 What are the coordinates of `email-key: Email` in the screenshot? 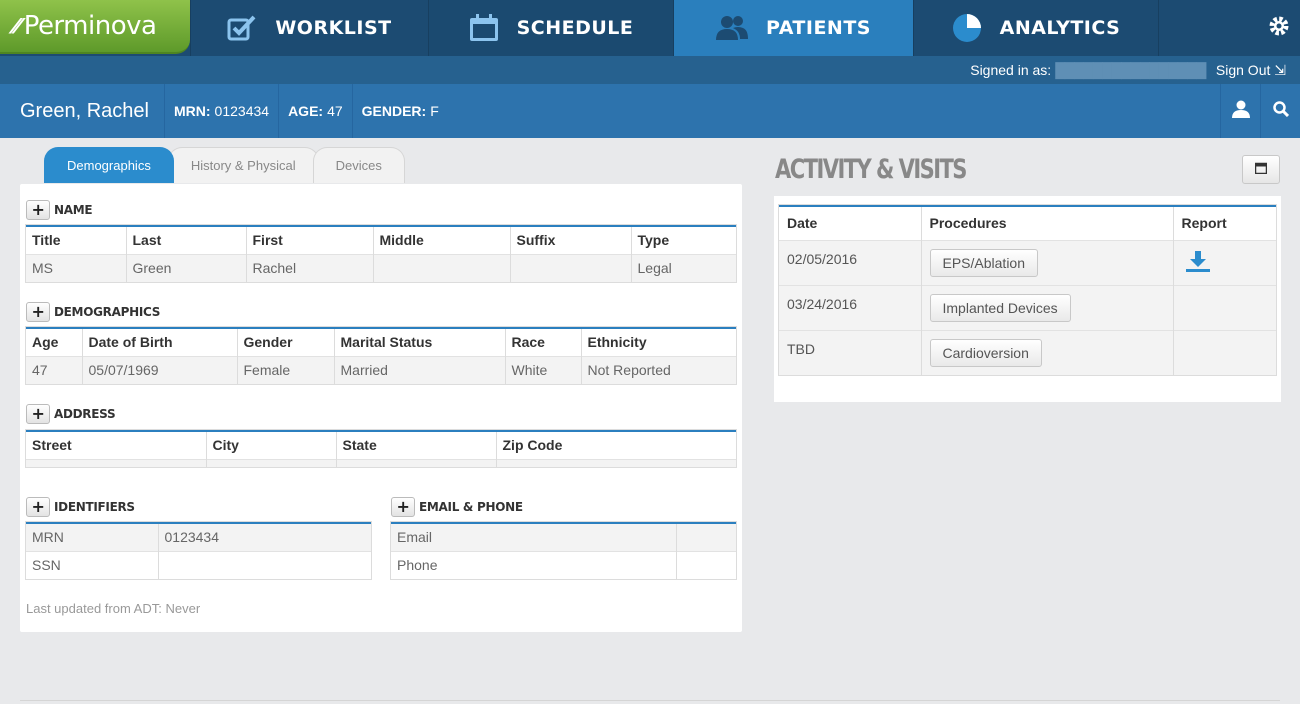 It's located at (533, 537).